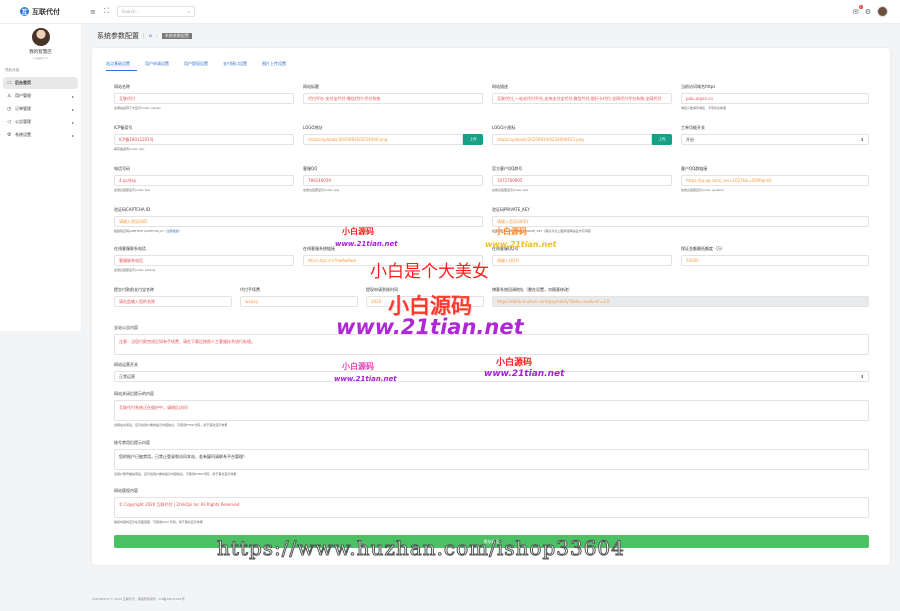  Describe the element at coordinates (393, 98) in the screenshot. I see `site-title-input: 代付平台-支付宝代付-微信代付-代付系统` at that location.